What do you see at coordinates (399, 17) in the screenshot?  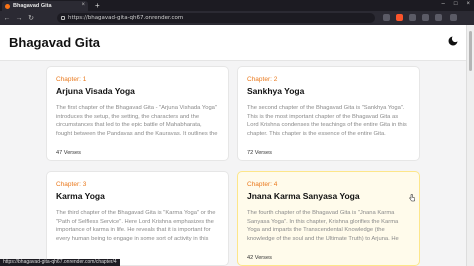 I see `brave-shield-icon` at bounding box center [399, 17].